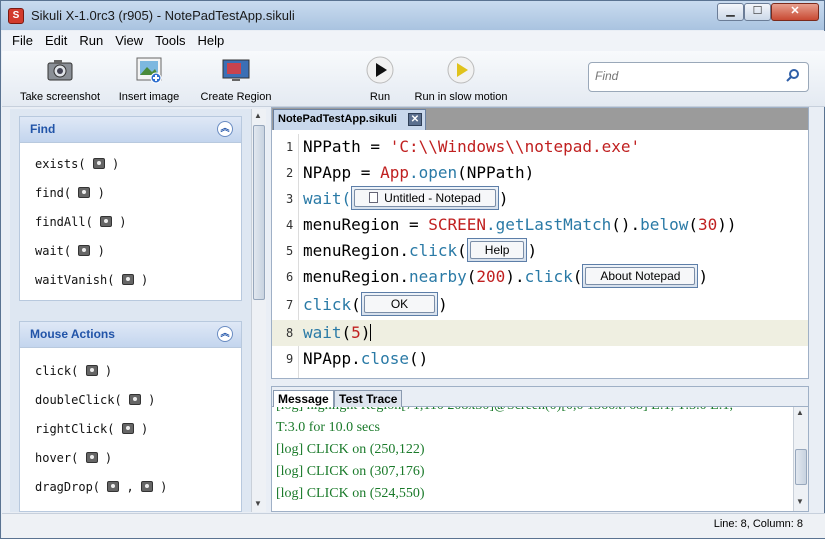 This screenshot has height=539, width=825. Describe the element at coordinates (207, 39) in the screenshot. I see `menu-help: Help` at that location.